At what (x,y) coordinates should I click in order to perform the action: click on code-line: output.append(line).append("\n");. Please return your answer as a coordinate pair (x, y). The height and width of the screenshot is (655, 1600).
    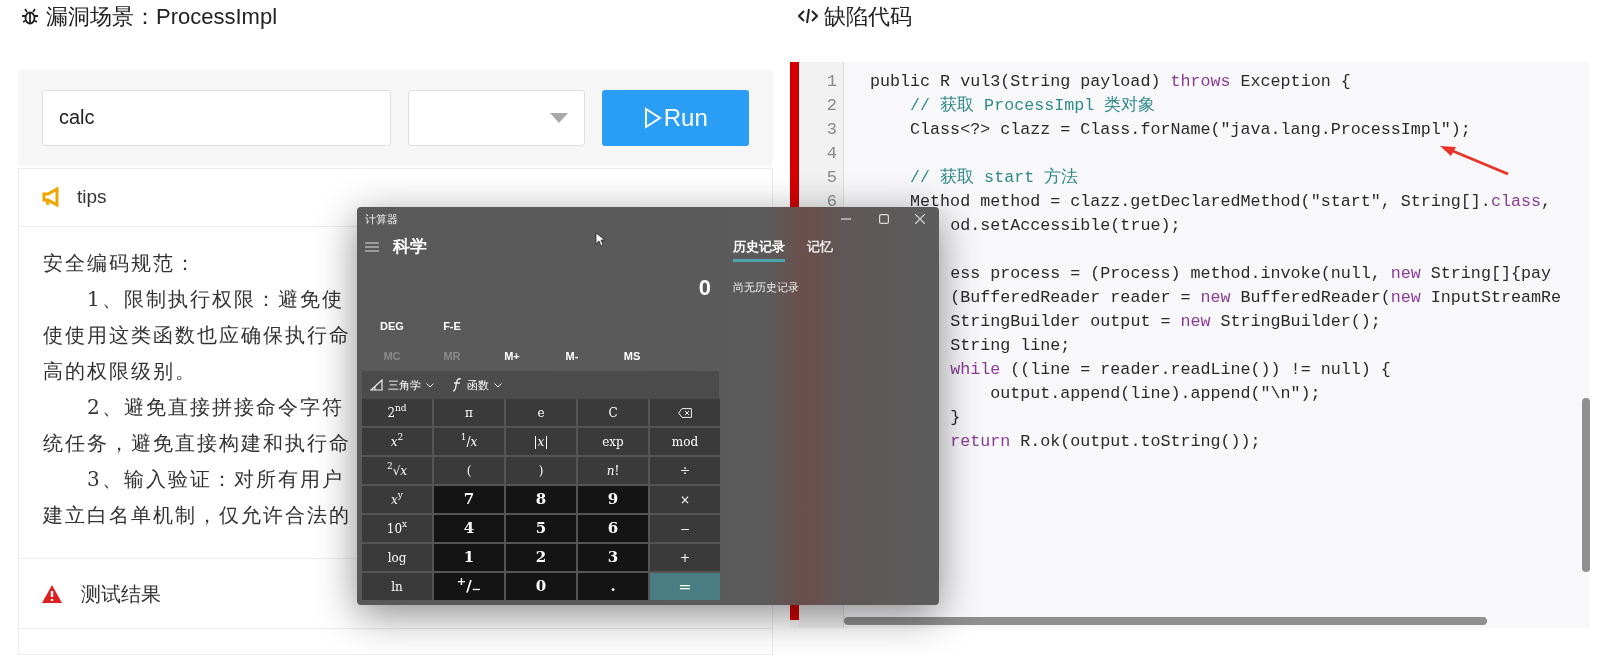
    Looking at the image, I should click on (1155, 394).